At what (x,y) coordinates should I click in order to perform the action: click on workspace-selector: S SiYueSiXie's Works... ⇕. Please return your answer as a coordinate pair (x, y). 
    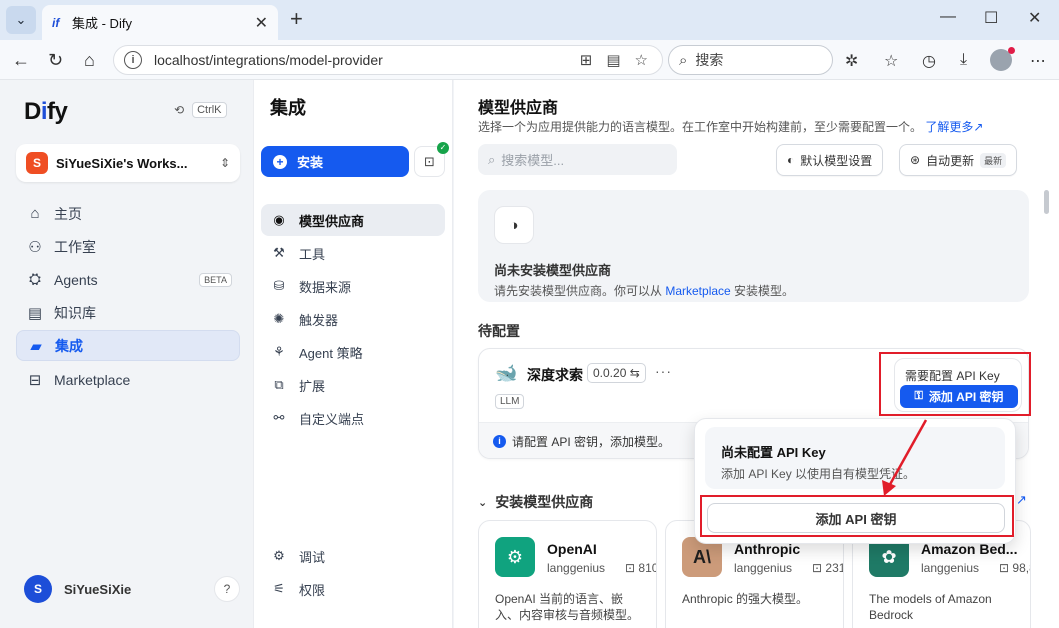
    Looking at the image, I should click on (128, 163).